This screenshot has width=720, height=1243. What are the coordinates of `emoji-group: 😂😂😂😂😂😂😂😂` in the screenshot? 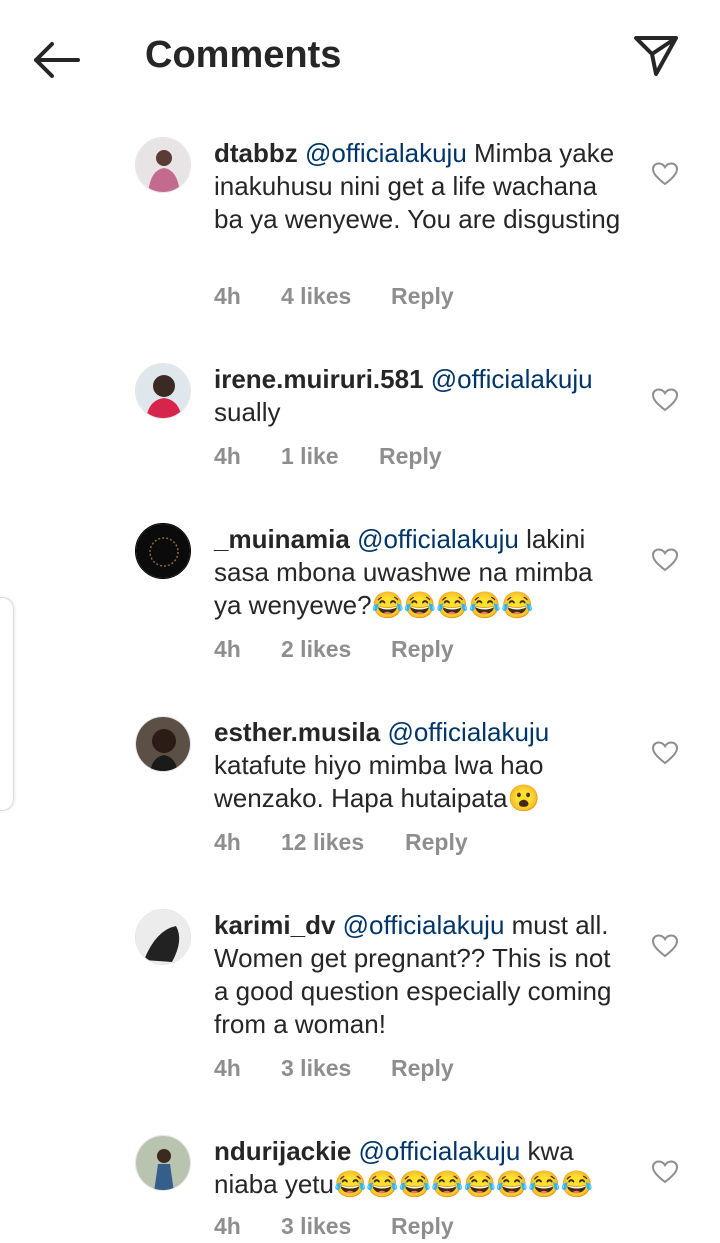 It's located at (463, 1184).